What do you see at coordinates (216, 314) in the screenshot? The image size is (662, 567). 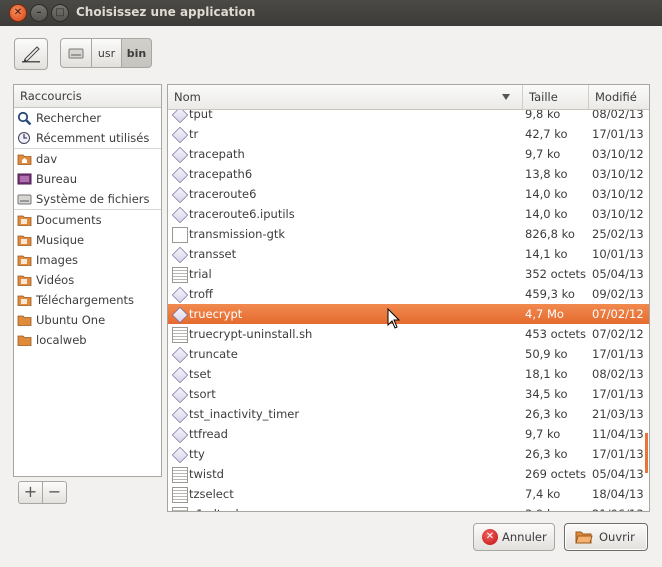 I see `file-name: truecrypt` at bounding box center [216, 314].